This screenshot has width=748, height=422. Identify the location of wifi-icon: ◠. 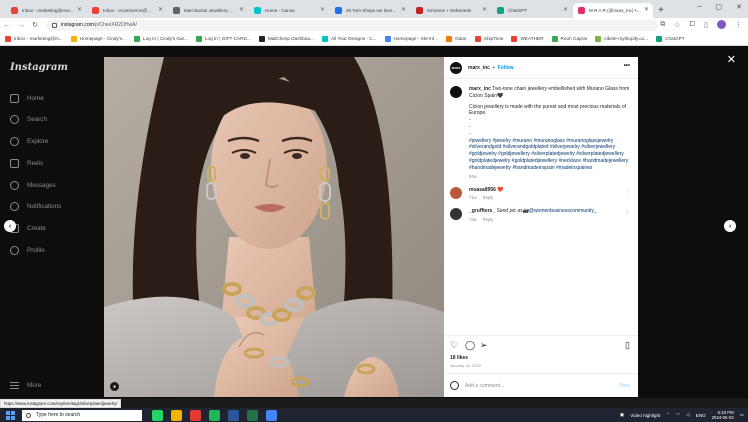
(678, 415).